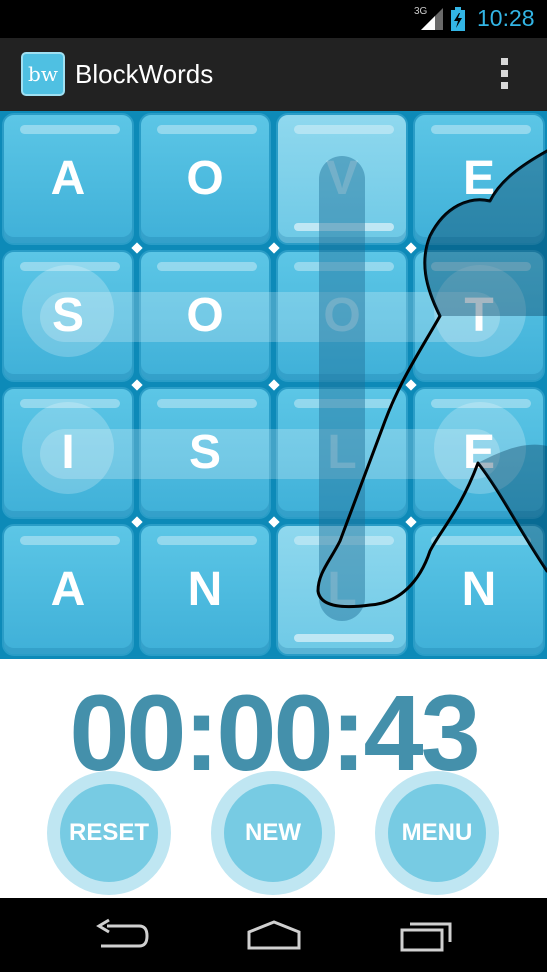  Describe the element at coordinates (428, 935) in the screenshot. I see `recent-apps-icon` at that location.